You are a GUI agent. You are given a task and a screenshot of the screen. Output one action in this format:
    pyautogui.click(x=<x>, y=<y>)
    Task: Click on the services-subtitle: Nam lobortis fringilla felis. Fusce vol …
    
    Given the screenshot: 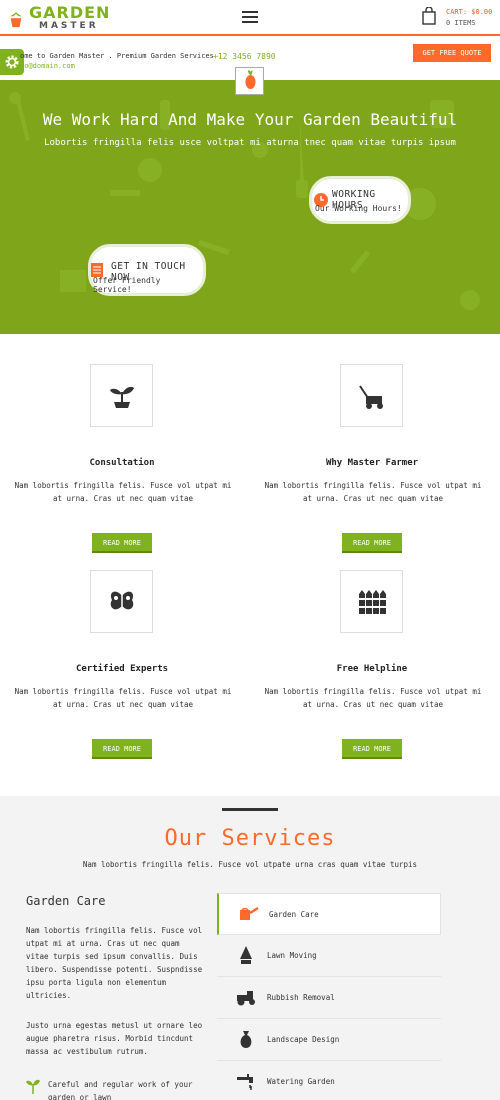 What is the action you would take?
    pyautogui.click(x=250, y=864)
    